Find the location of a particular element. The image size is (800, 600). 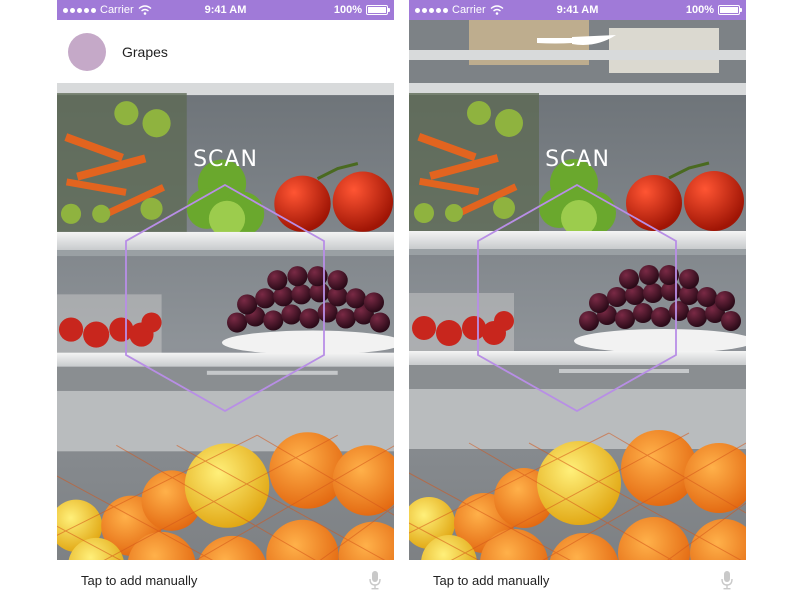

detected-item-header: Grapes is located at coordinates (225, 51).